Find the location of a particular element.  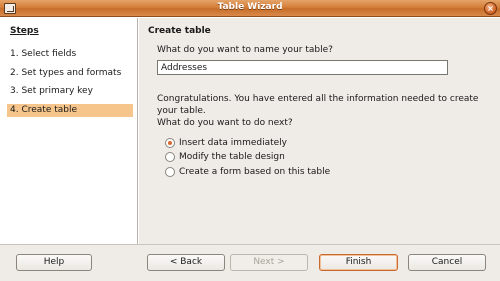

option-label: Create a form based on this table is located at coordinates (255, 172).